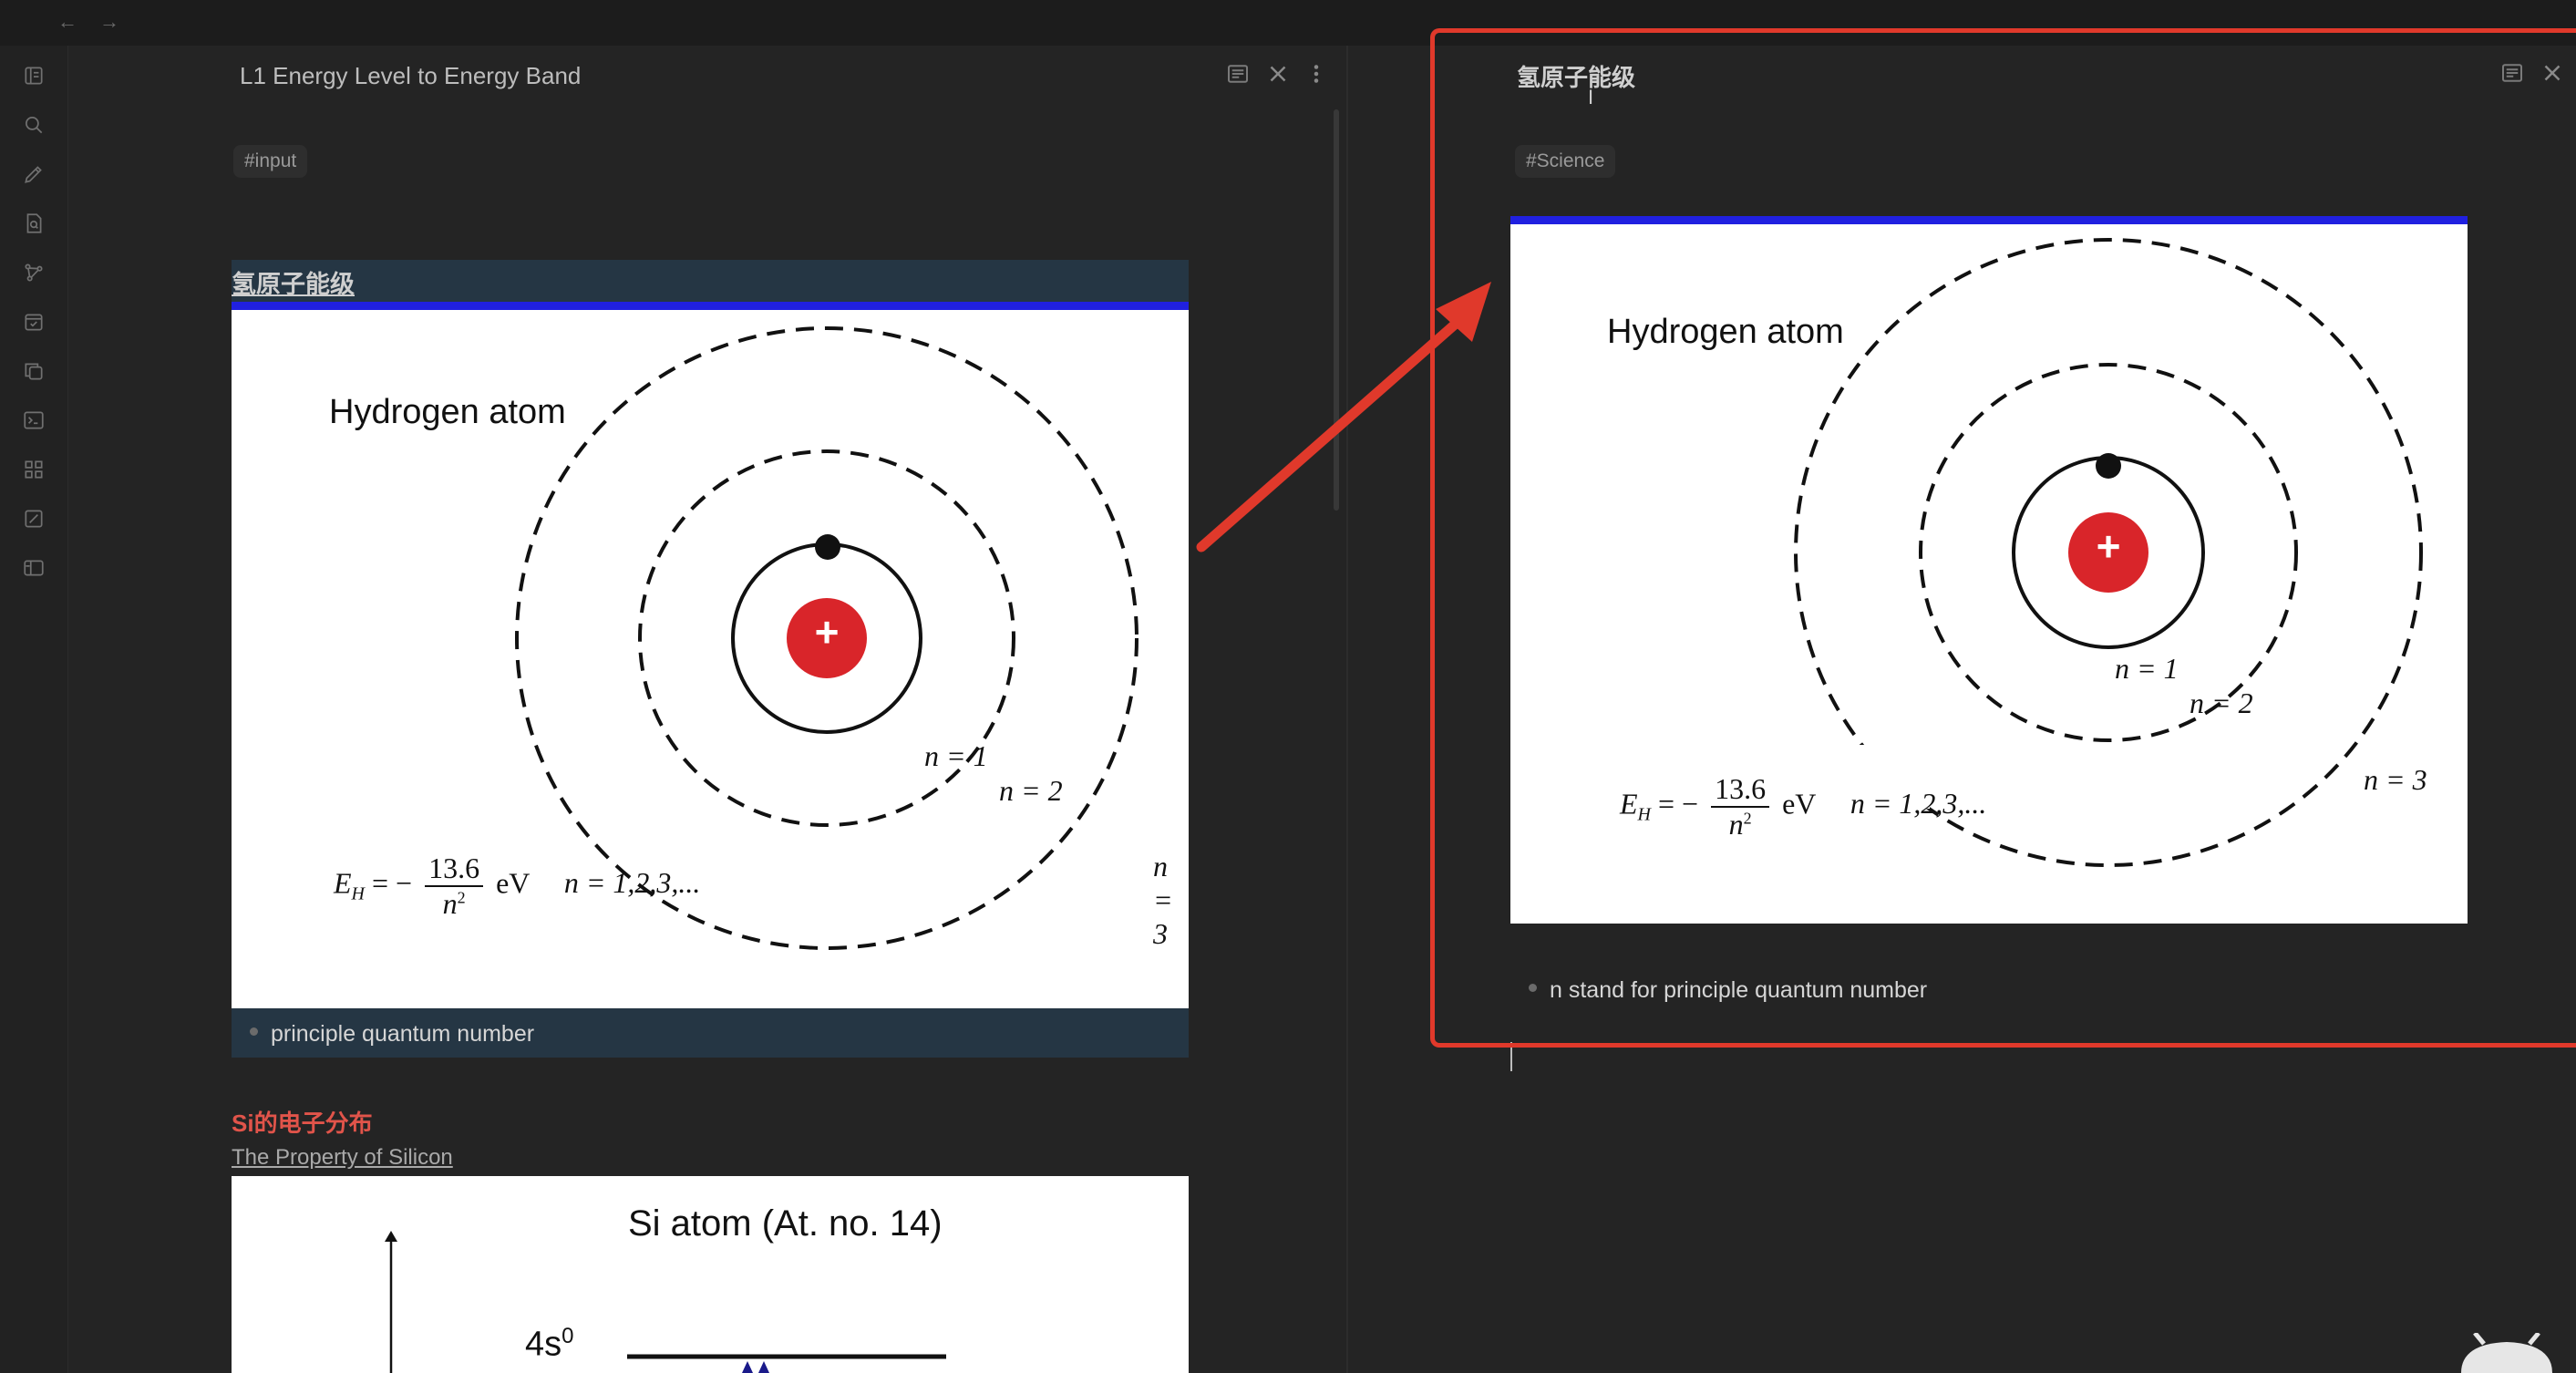  What do you see at coordinates (1343, 417) in the screenshot?
I see `annotation-arrow` at bounding box center [1343, 417].